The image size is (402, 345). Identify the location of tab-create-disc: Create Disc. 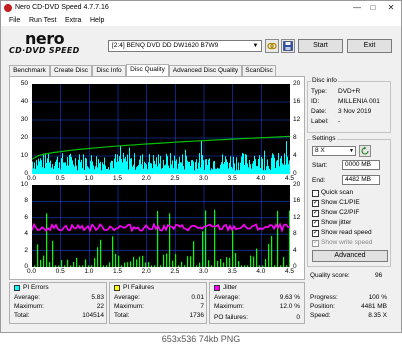
(71, 70).